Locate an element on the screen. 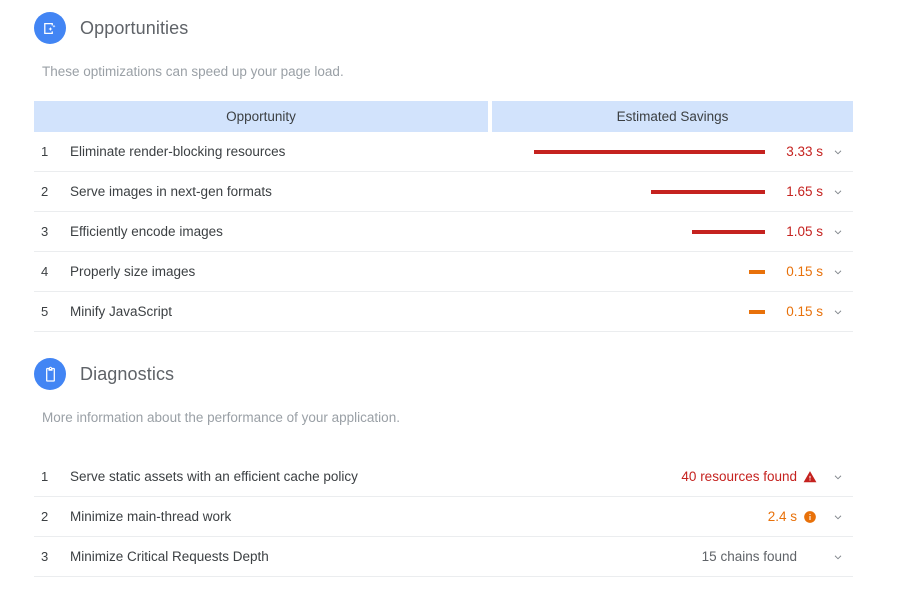 This screenshot has height=614, width=898. diagnostic-row-index: 1 is located at coordinates (45, 476).